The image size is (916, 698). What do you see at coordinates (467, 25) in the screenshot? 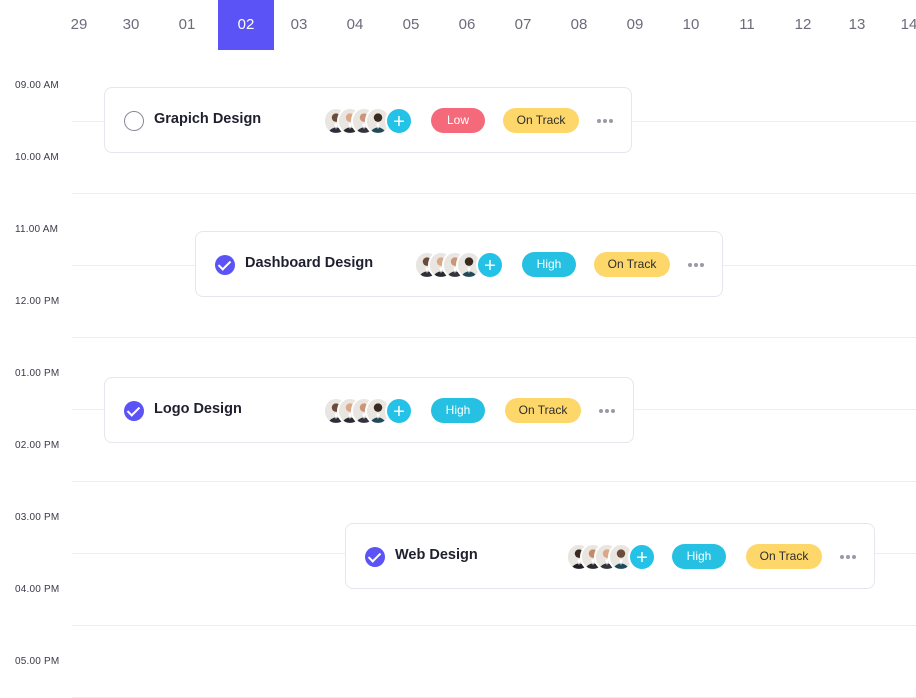
I see `date-item: 06` at bounding box center [467, 25].